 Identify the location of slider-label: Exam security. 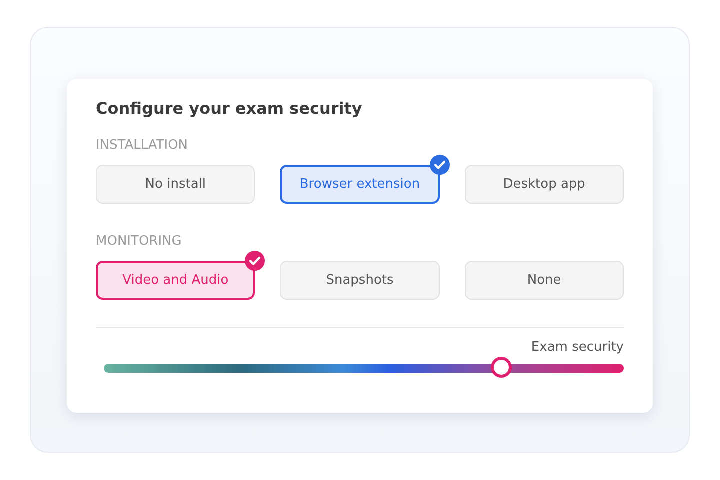
(577, 347).